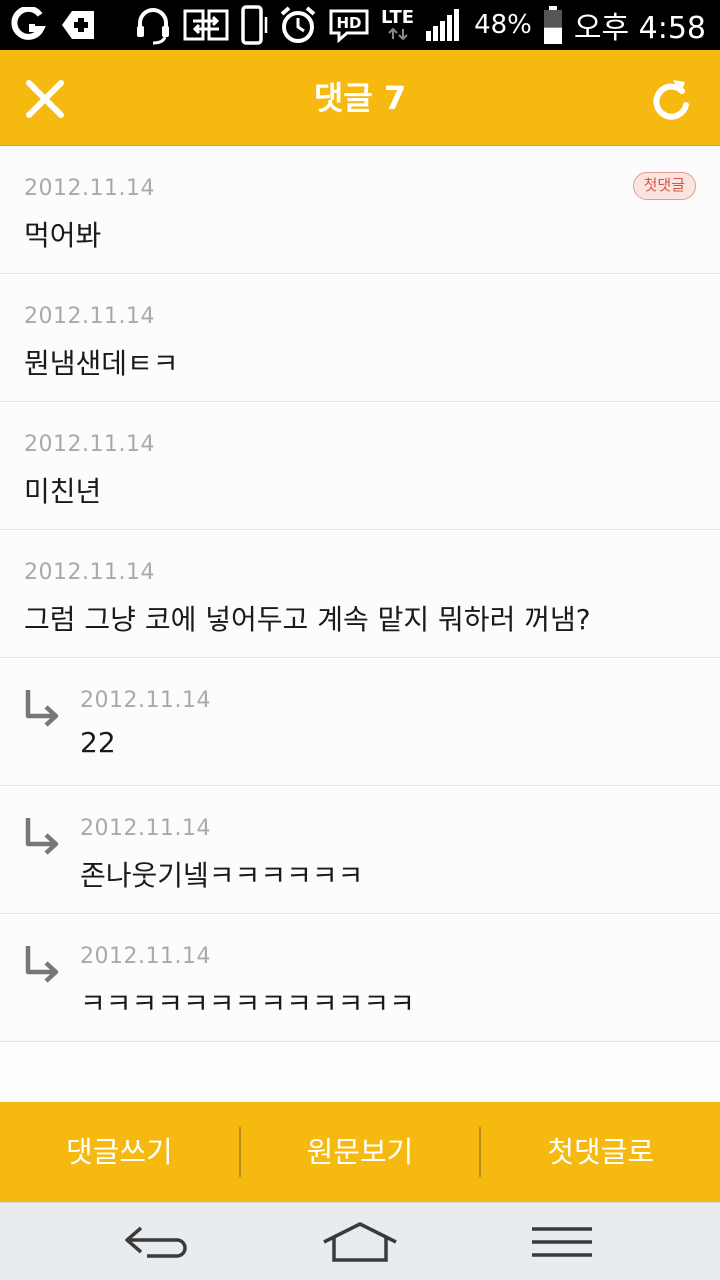  I want to click on screen-share-icon, so click(206, 25).